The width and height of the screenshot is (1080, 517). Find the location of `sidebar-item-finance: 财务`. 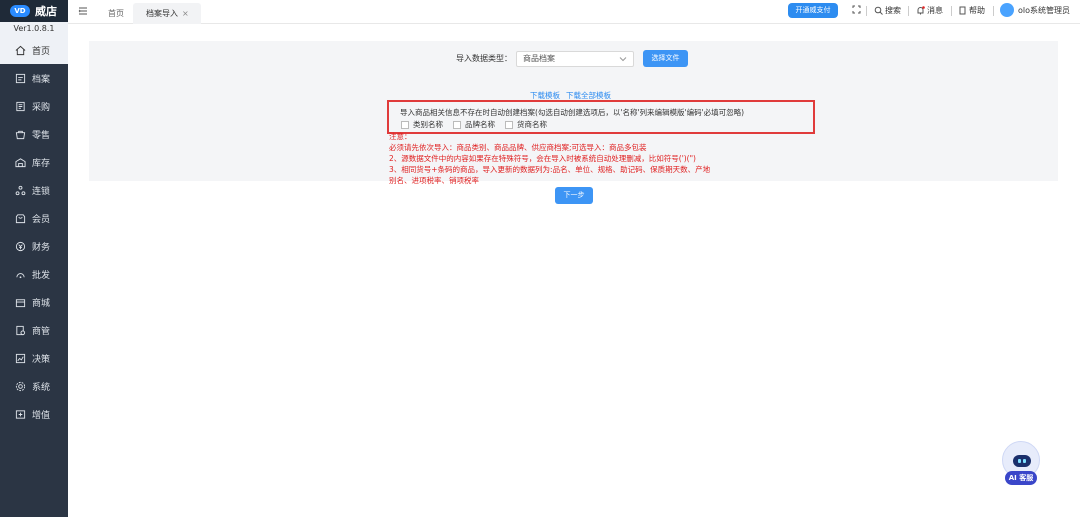

sidebar-item-finance: 财务 is located at coordinates (34, 246).